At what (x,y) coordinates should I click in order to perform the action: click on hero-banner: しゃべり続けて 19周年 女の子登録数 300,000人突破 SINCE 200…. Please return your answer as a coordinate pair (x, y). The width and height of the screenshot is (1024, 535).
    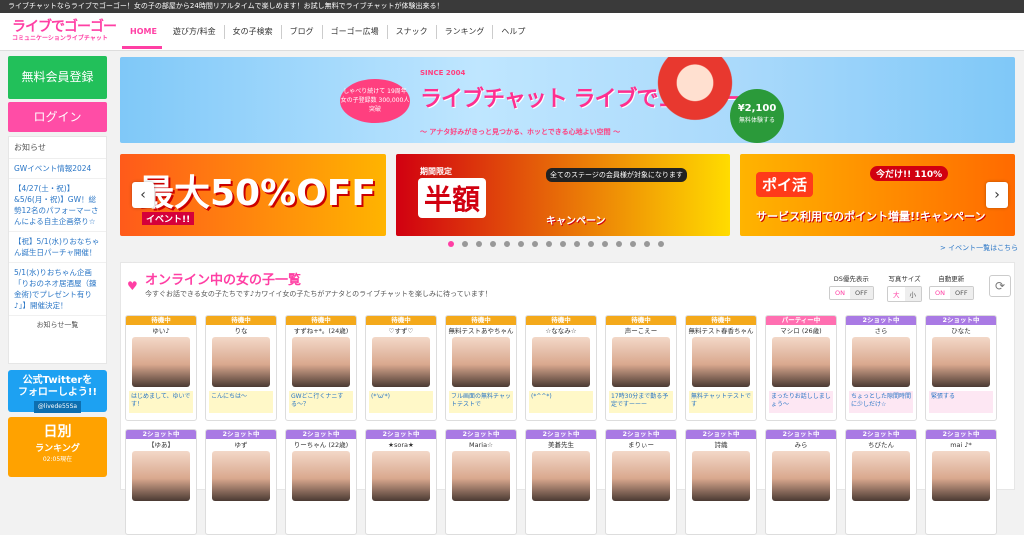
    Looking at the image, I should click on (567, 100).